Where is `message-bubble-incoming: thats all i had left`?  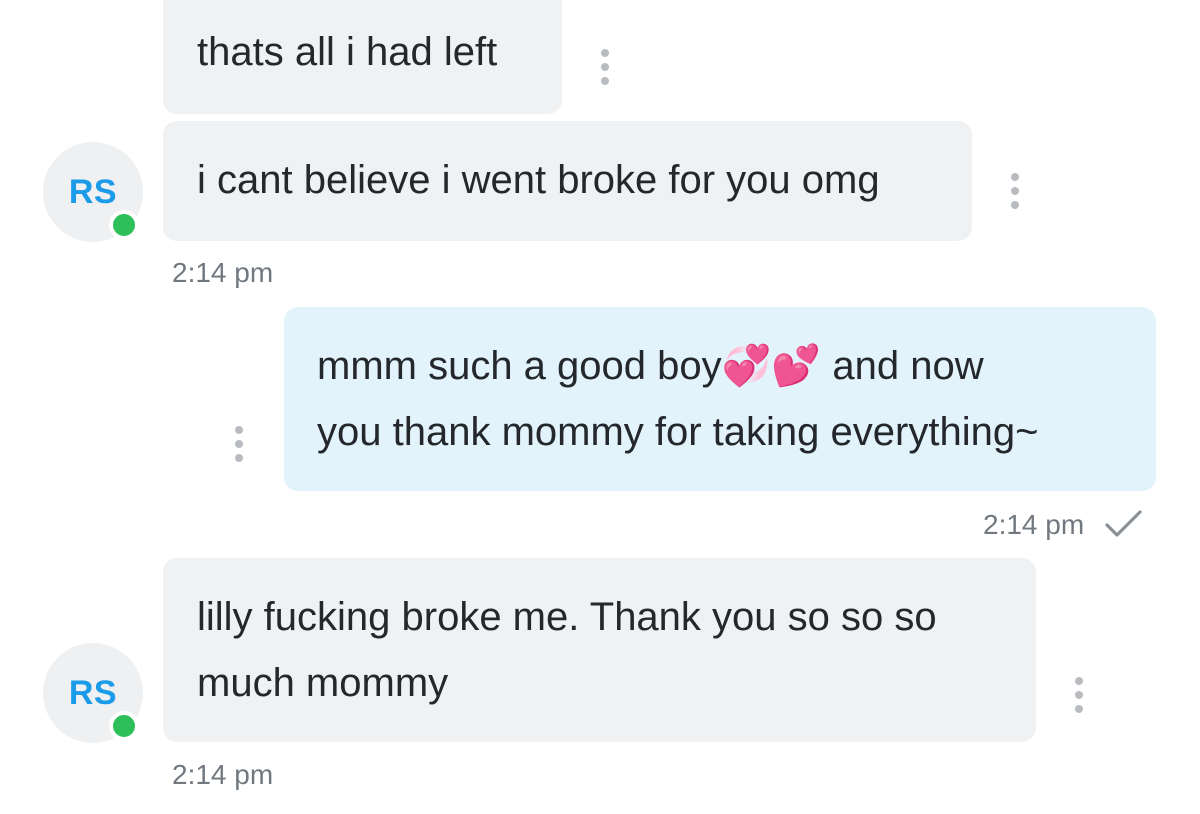 message-bubble-incoming: thats all i had left is located at coordinates (362, 57).